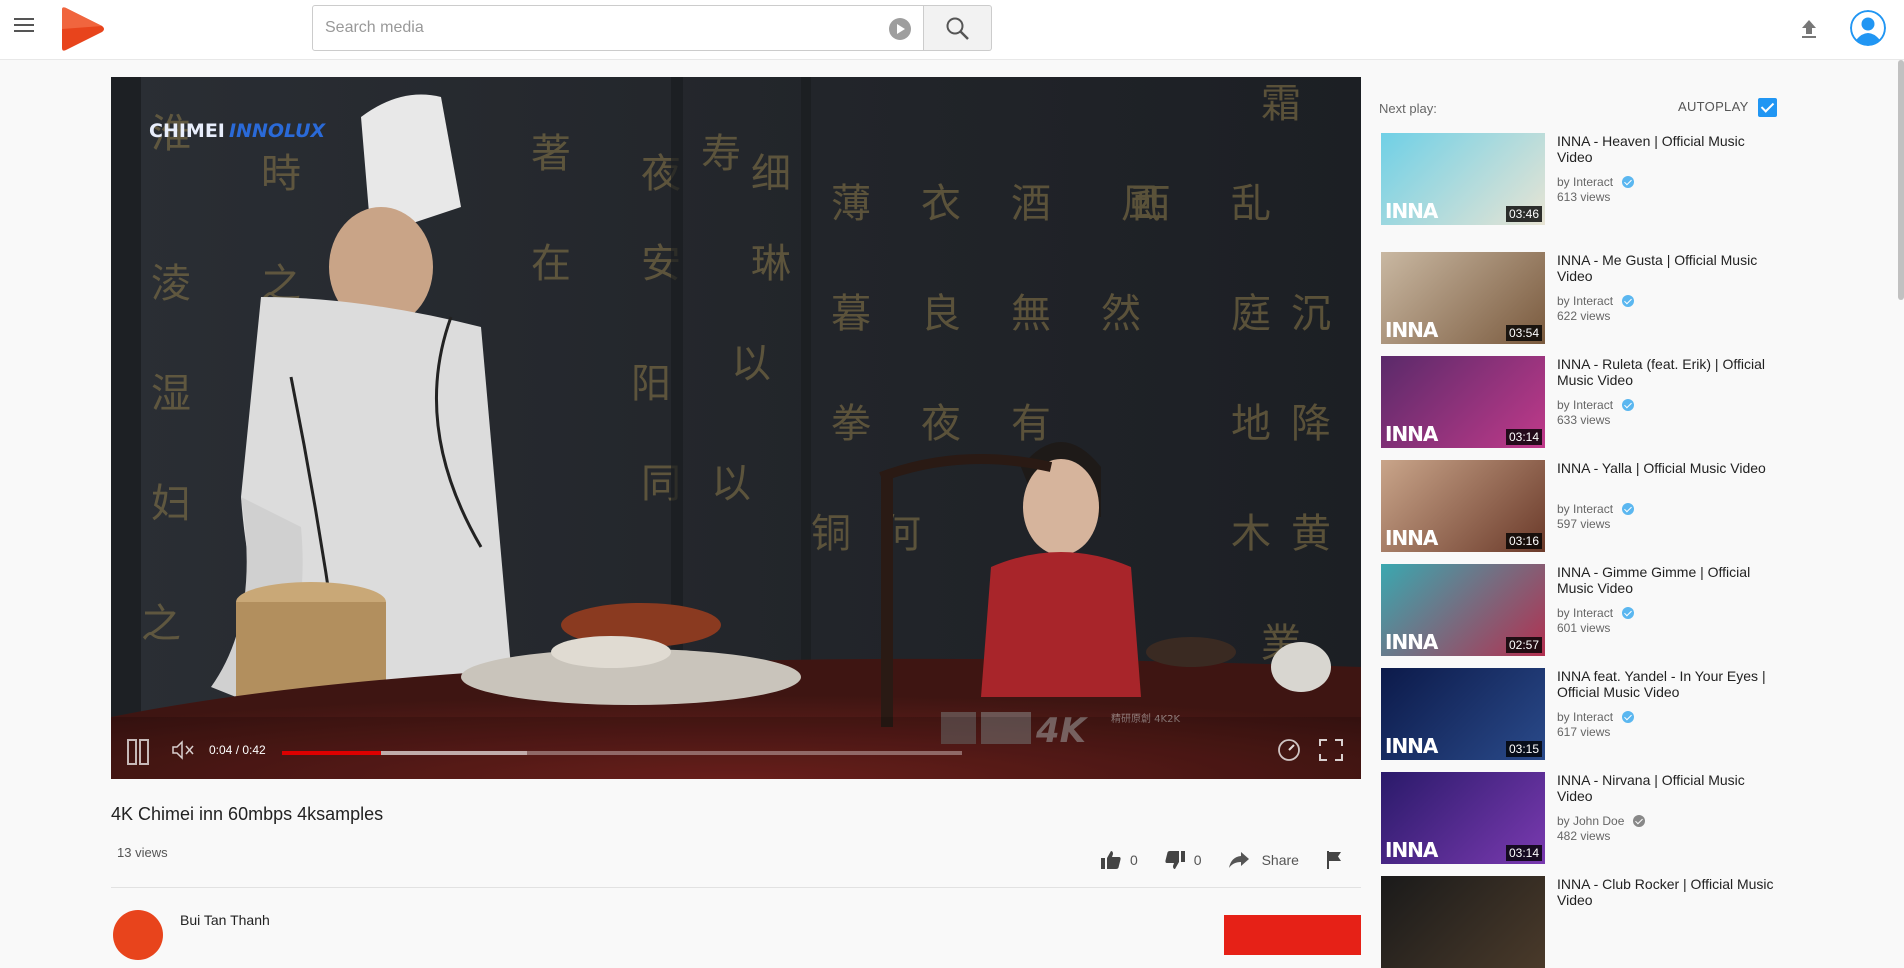 This screenshot has height=968, width=1904. What do you see at coordinates (171, 284) in the screenshot?
I see `svg-text: 淩` at bounding box center [171, 284].